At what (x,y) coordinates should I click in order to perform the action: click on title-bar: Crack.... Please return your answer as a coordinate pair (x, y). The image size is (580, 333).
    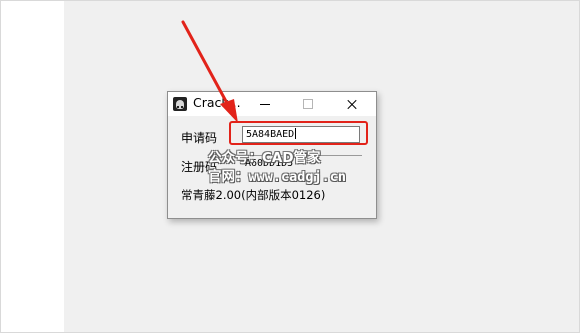
    Looking at the image, I should click on (272, 104).